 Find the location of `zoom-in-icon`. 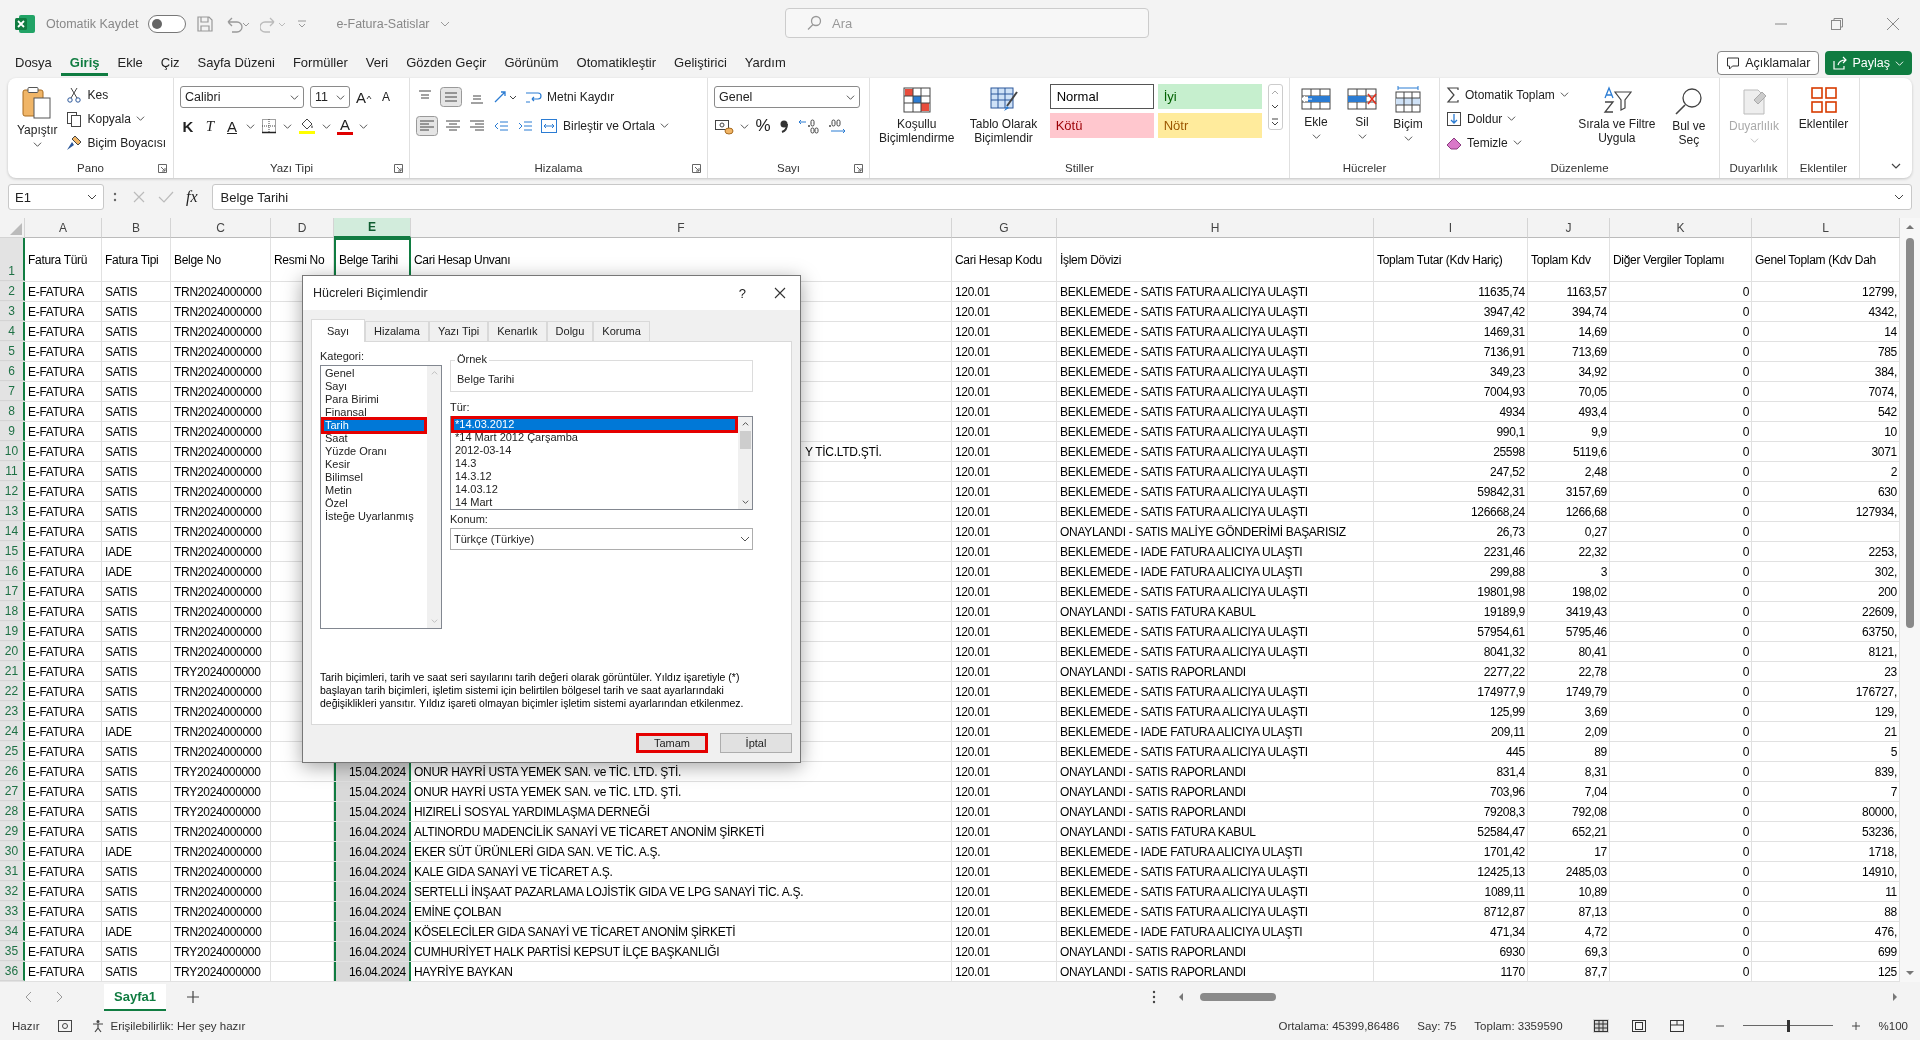

zoom-in-icon is located at coordinates (1855, 1026).